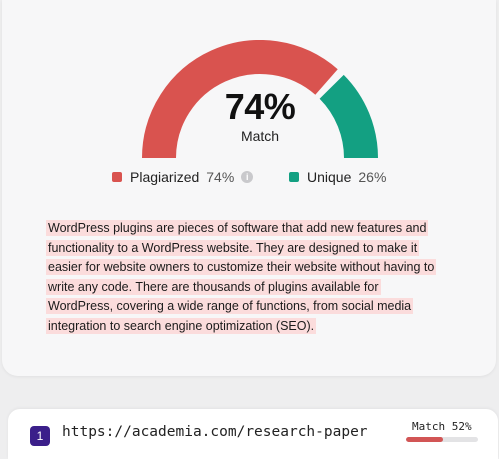 The height and width of the screenshot is (459, 499). What do you see at coordinates (165, 177) in the screenshot?
I see `plagiarized-label: Plagiarized` at bounding box center [165, 177].